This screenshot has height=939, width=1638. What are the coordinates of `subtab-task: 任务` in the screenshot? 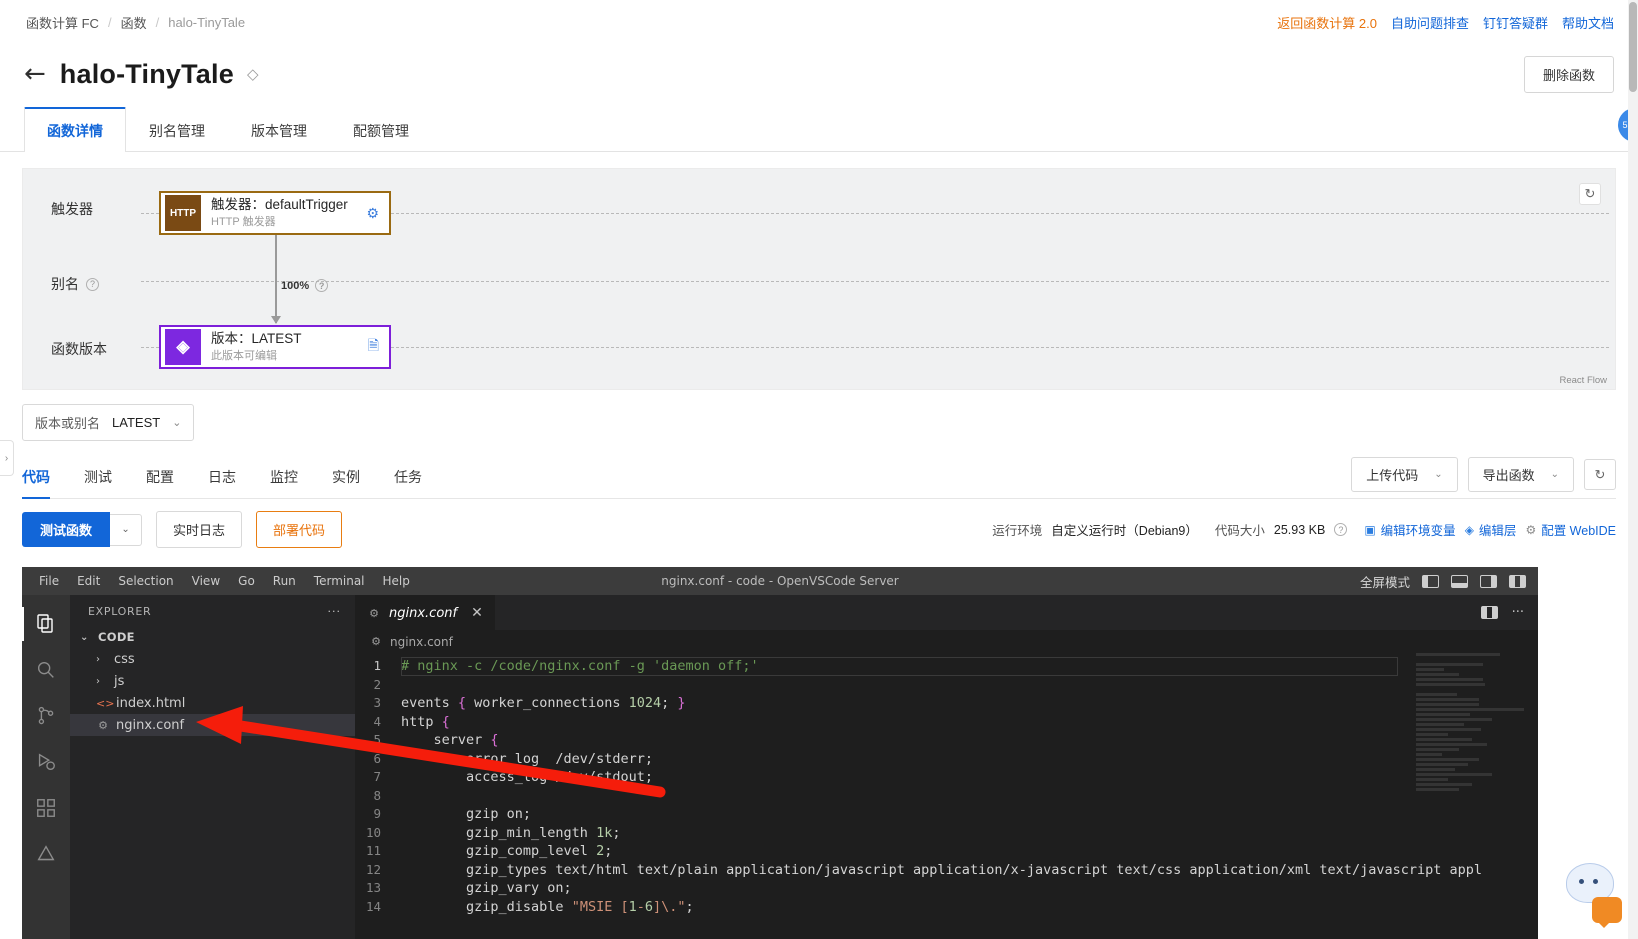 It's located at (408, 478).